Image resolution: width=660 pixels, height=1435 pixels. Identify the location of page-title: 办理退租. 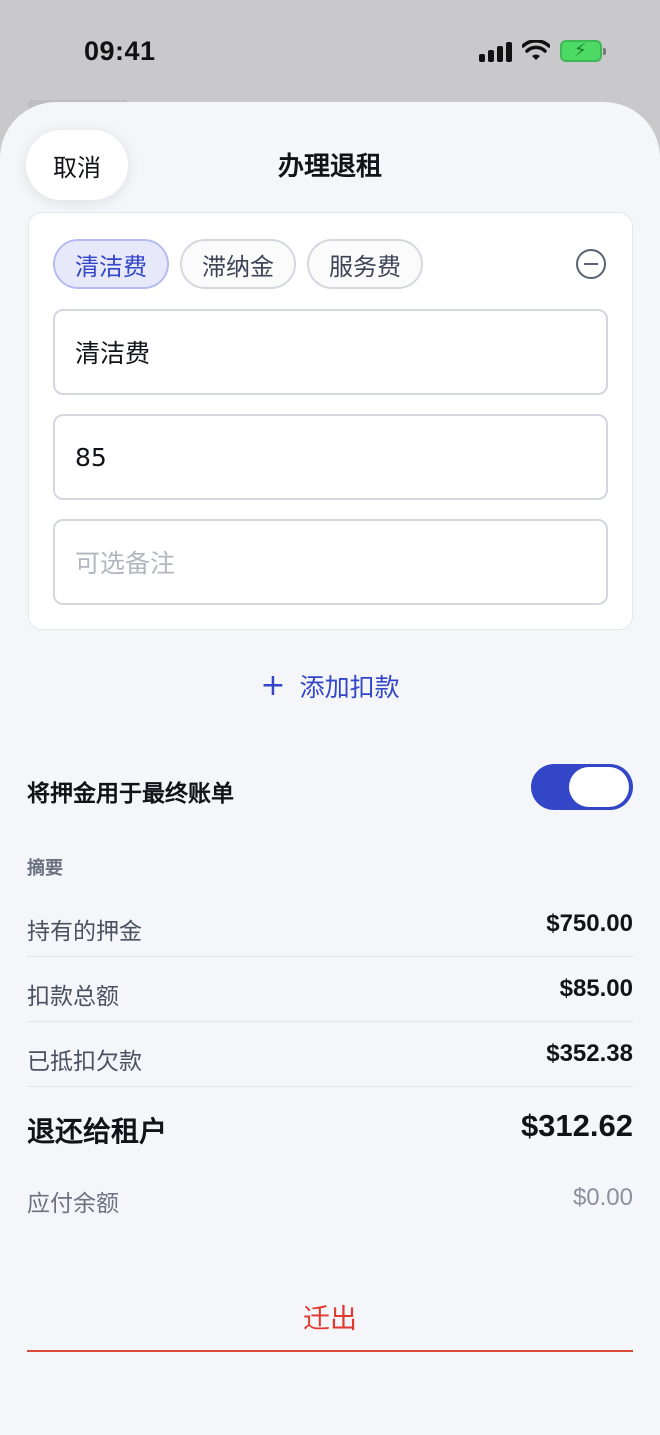
(329, 167).